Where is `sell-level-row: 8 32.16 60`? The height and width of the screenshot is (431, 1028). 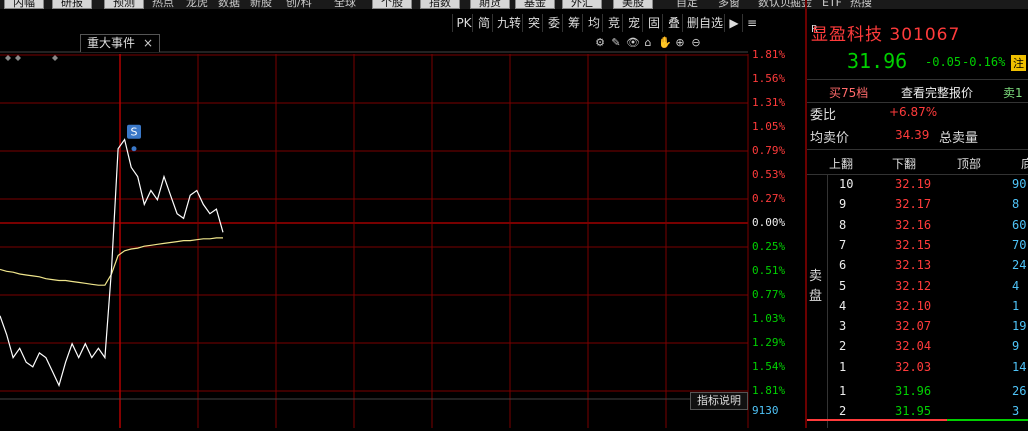 sell-level-row: 8 32.16 60 is located at coordinates (917, 228).